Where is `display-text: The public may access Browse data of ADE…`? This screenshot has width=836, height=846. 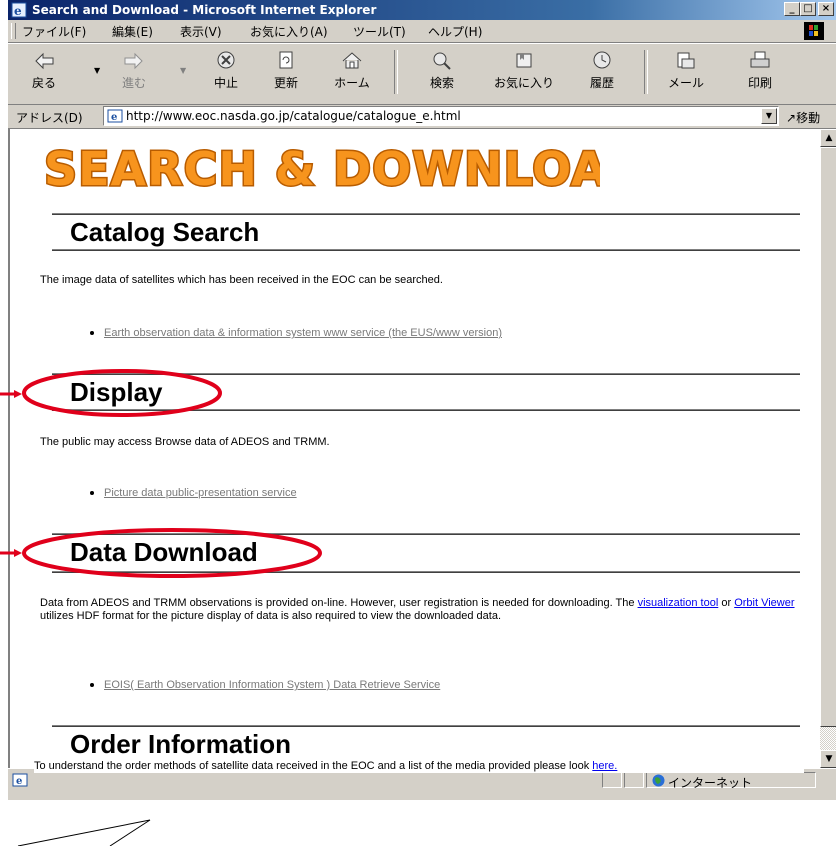 display-text: The public may access Browse data of ADE… is located at coordinates (185, 442).